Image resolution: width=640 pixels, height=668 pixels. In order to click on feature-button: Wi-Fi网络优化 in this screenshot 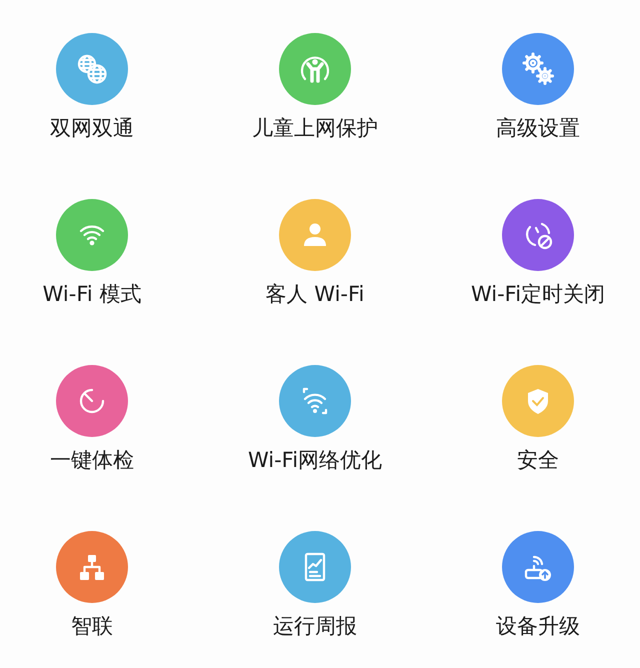, I will do `click(315, 419)`.